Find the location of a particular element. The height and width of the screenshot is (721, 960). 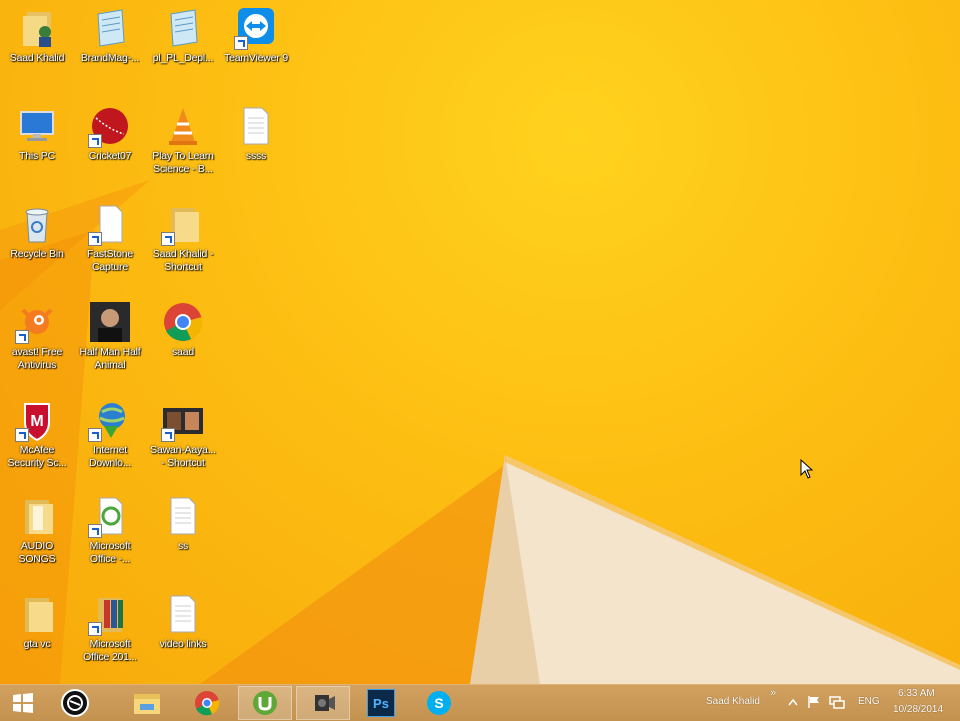

icon-label: FastStone Capture is located at coordinates (110, 260).